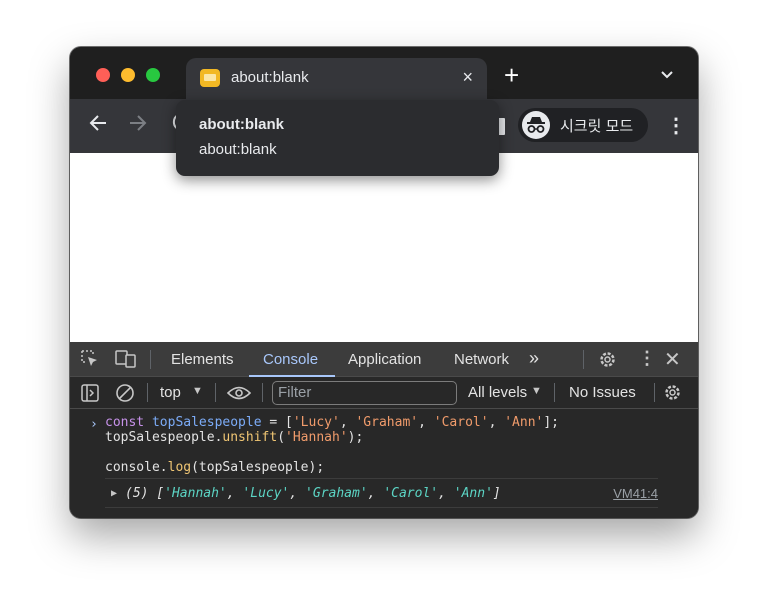 Image resolution: width=768 pixels, height=611 pixels. I want to click on tab-title: about:blank, so click(270, 77).